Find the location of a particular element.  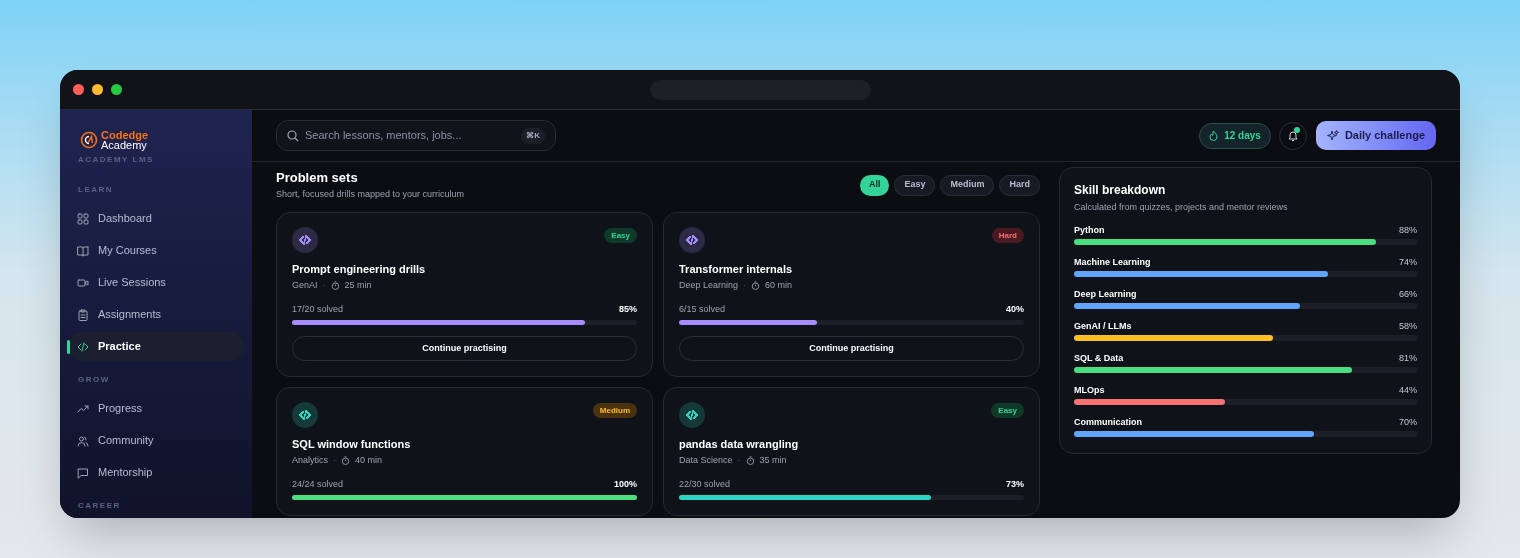

section-label: LEARN is located at coordinates (96, 190).